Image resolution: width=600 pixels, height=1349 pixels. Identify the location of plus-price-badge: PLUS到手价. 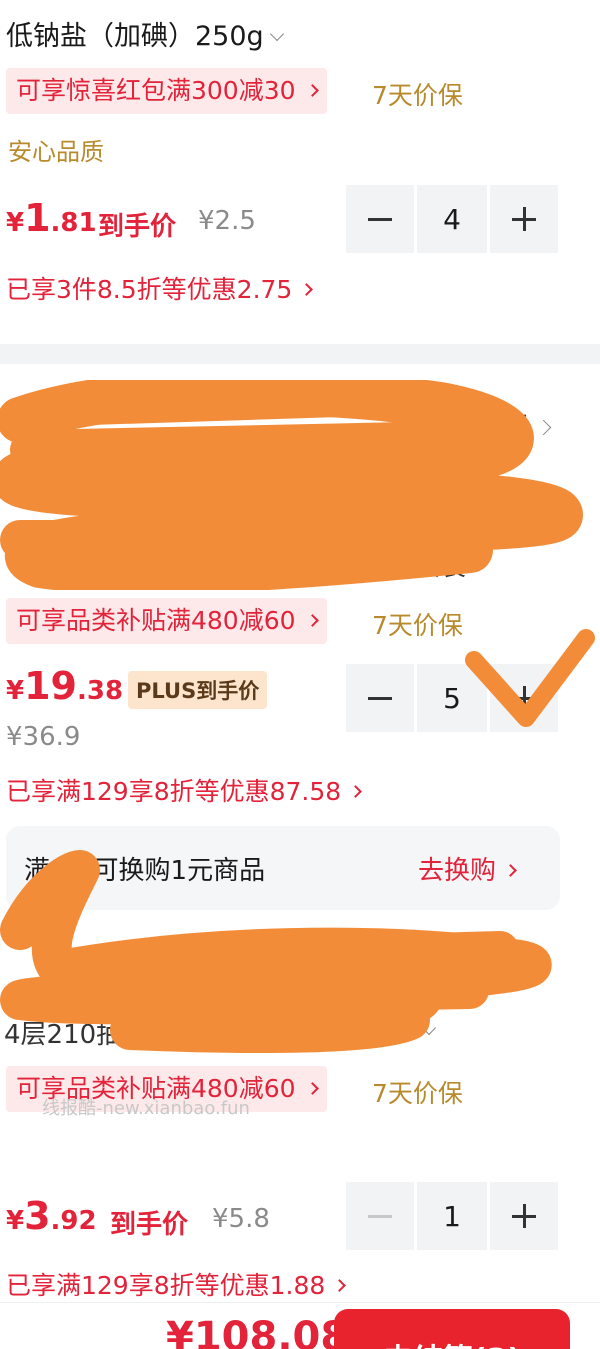
(198, 690).